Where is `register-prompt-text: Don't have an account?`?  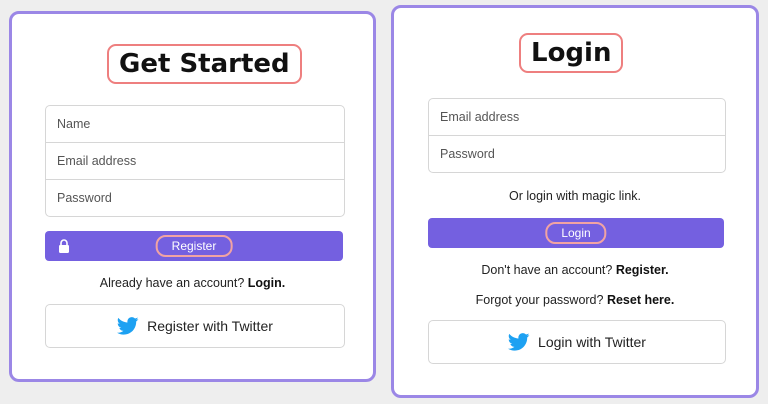
register-prompt-text: Don't have an account? is located at coordinates (547, 270).